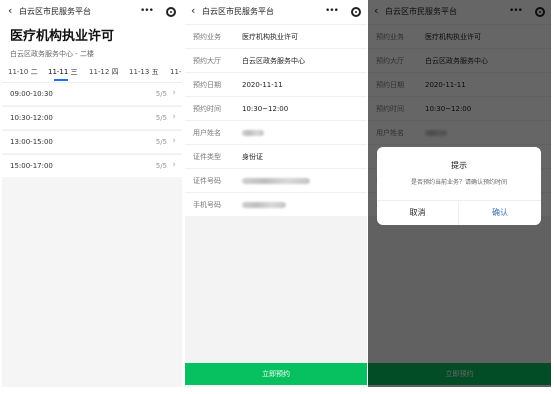 The image size is (554, 394). What do you see at coordinates (264, 205) in the screenshot?
I see `redacted-phone` at bounding box center [264, 205].